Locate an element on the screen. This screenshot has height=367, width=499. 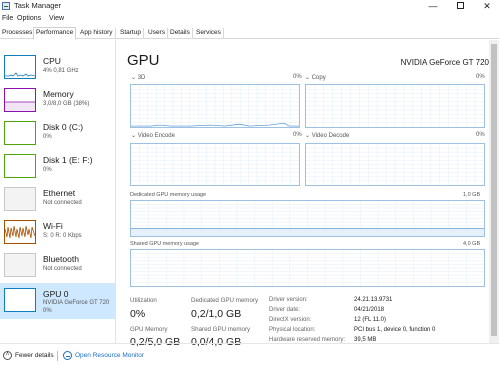
menu-view: View is located at coordinates (56, 18).